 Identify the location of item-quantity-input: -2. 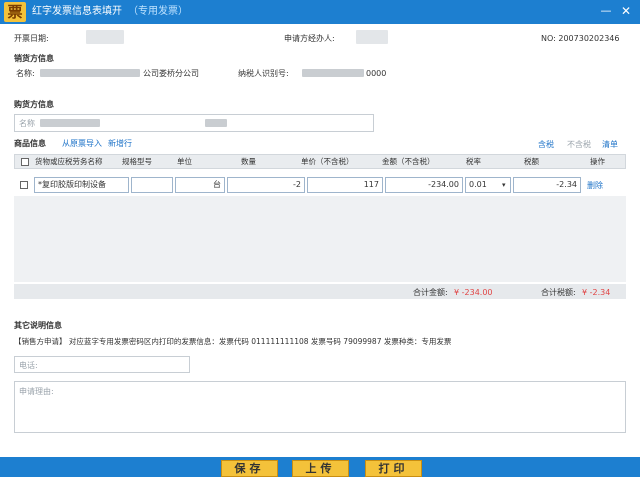
(266, 185).